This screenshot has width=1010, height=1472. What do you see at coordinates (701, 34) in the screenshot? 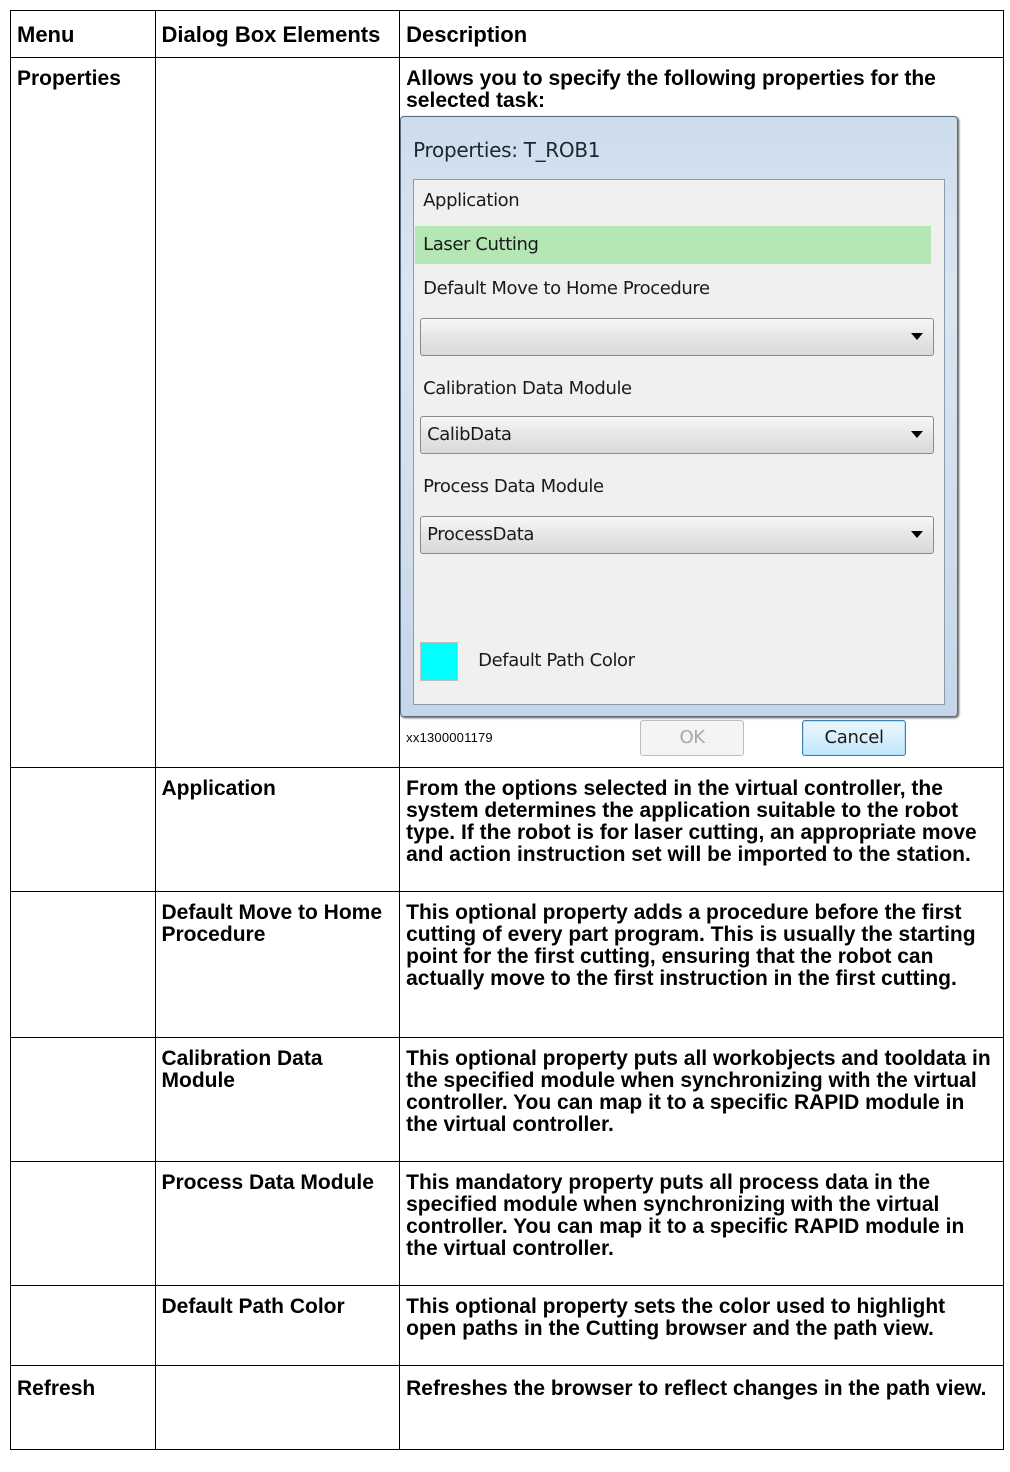
I see `header-description: Description` at bounding box center [701, 34].